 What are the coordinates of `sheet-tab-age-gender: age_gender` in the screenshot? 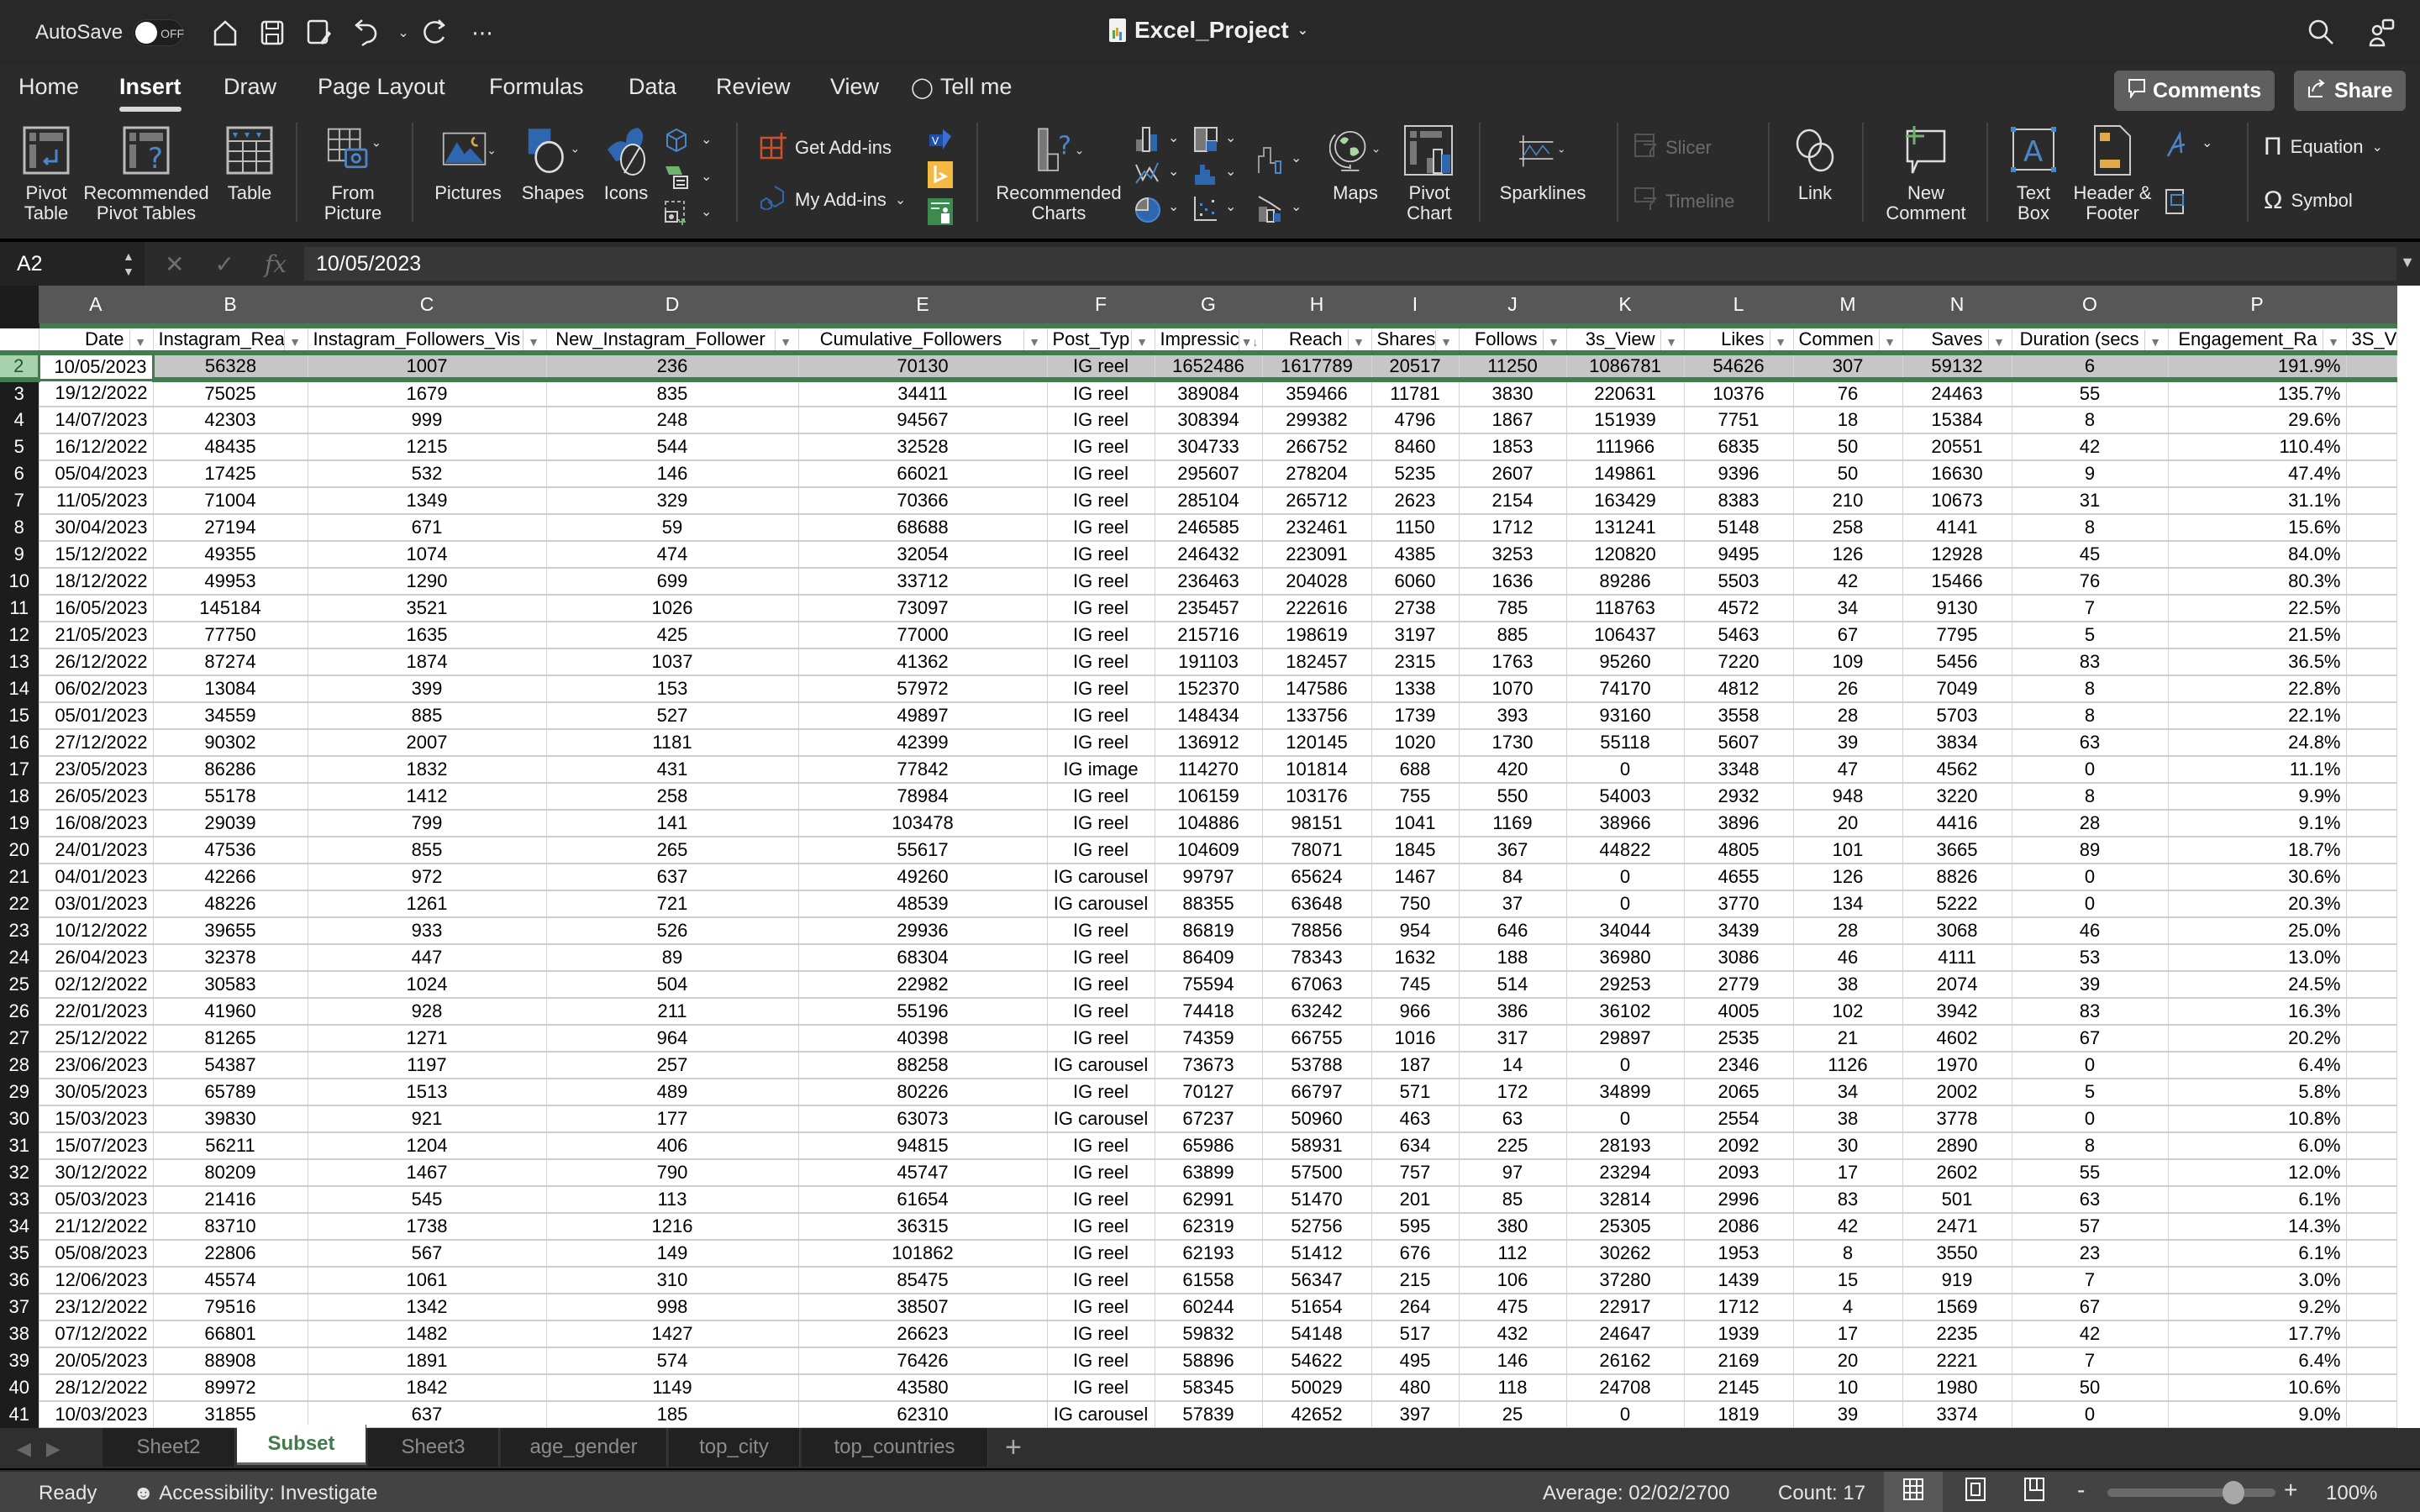 It's located at (584, 1447).